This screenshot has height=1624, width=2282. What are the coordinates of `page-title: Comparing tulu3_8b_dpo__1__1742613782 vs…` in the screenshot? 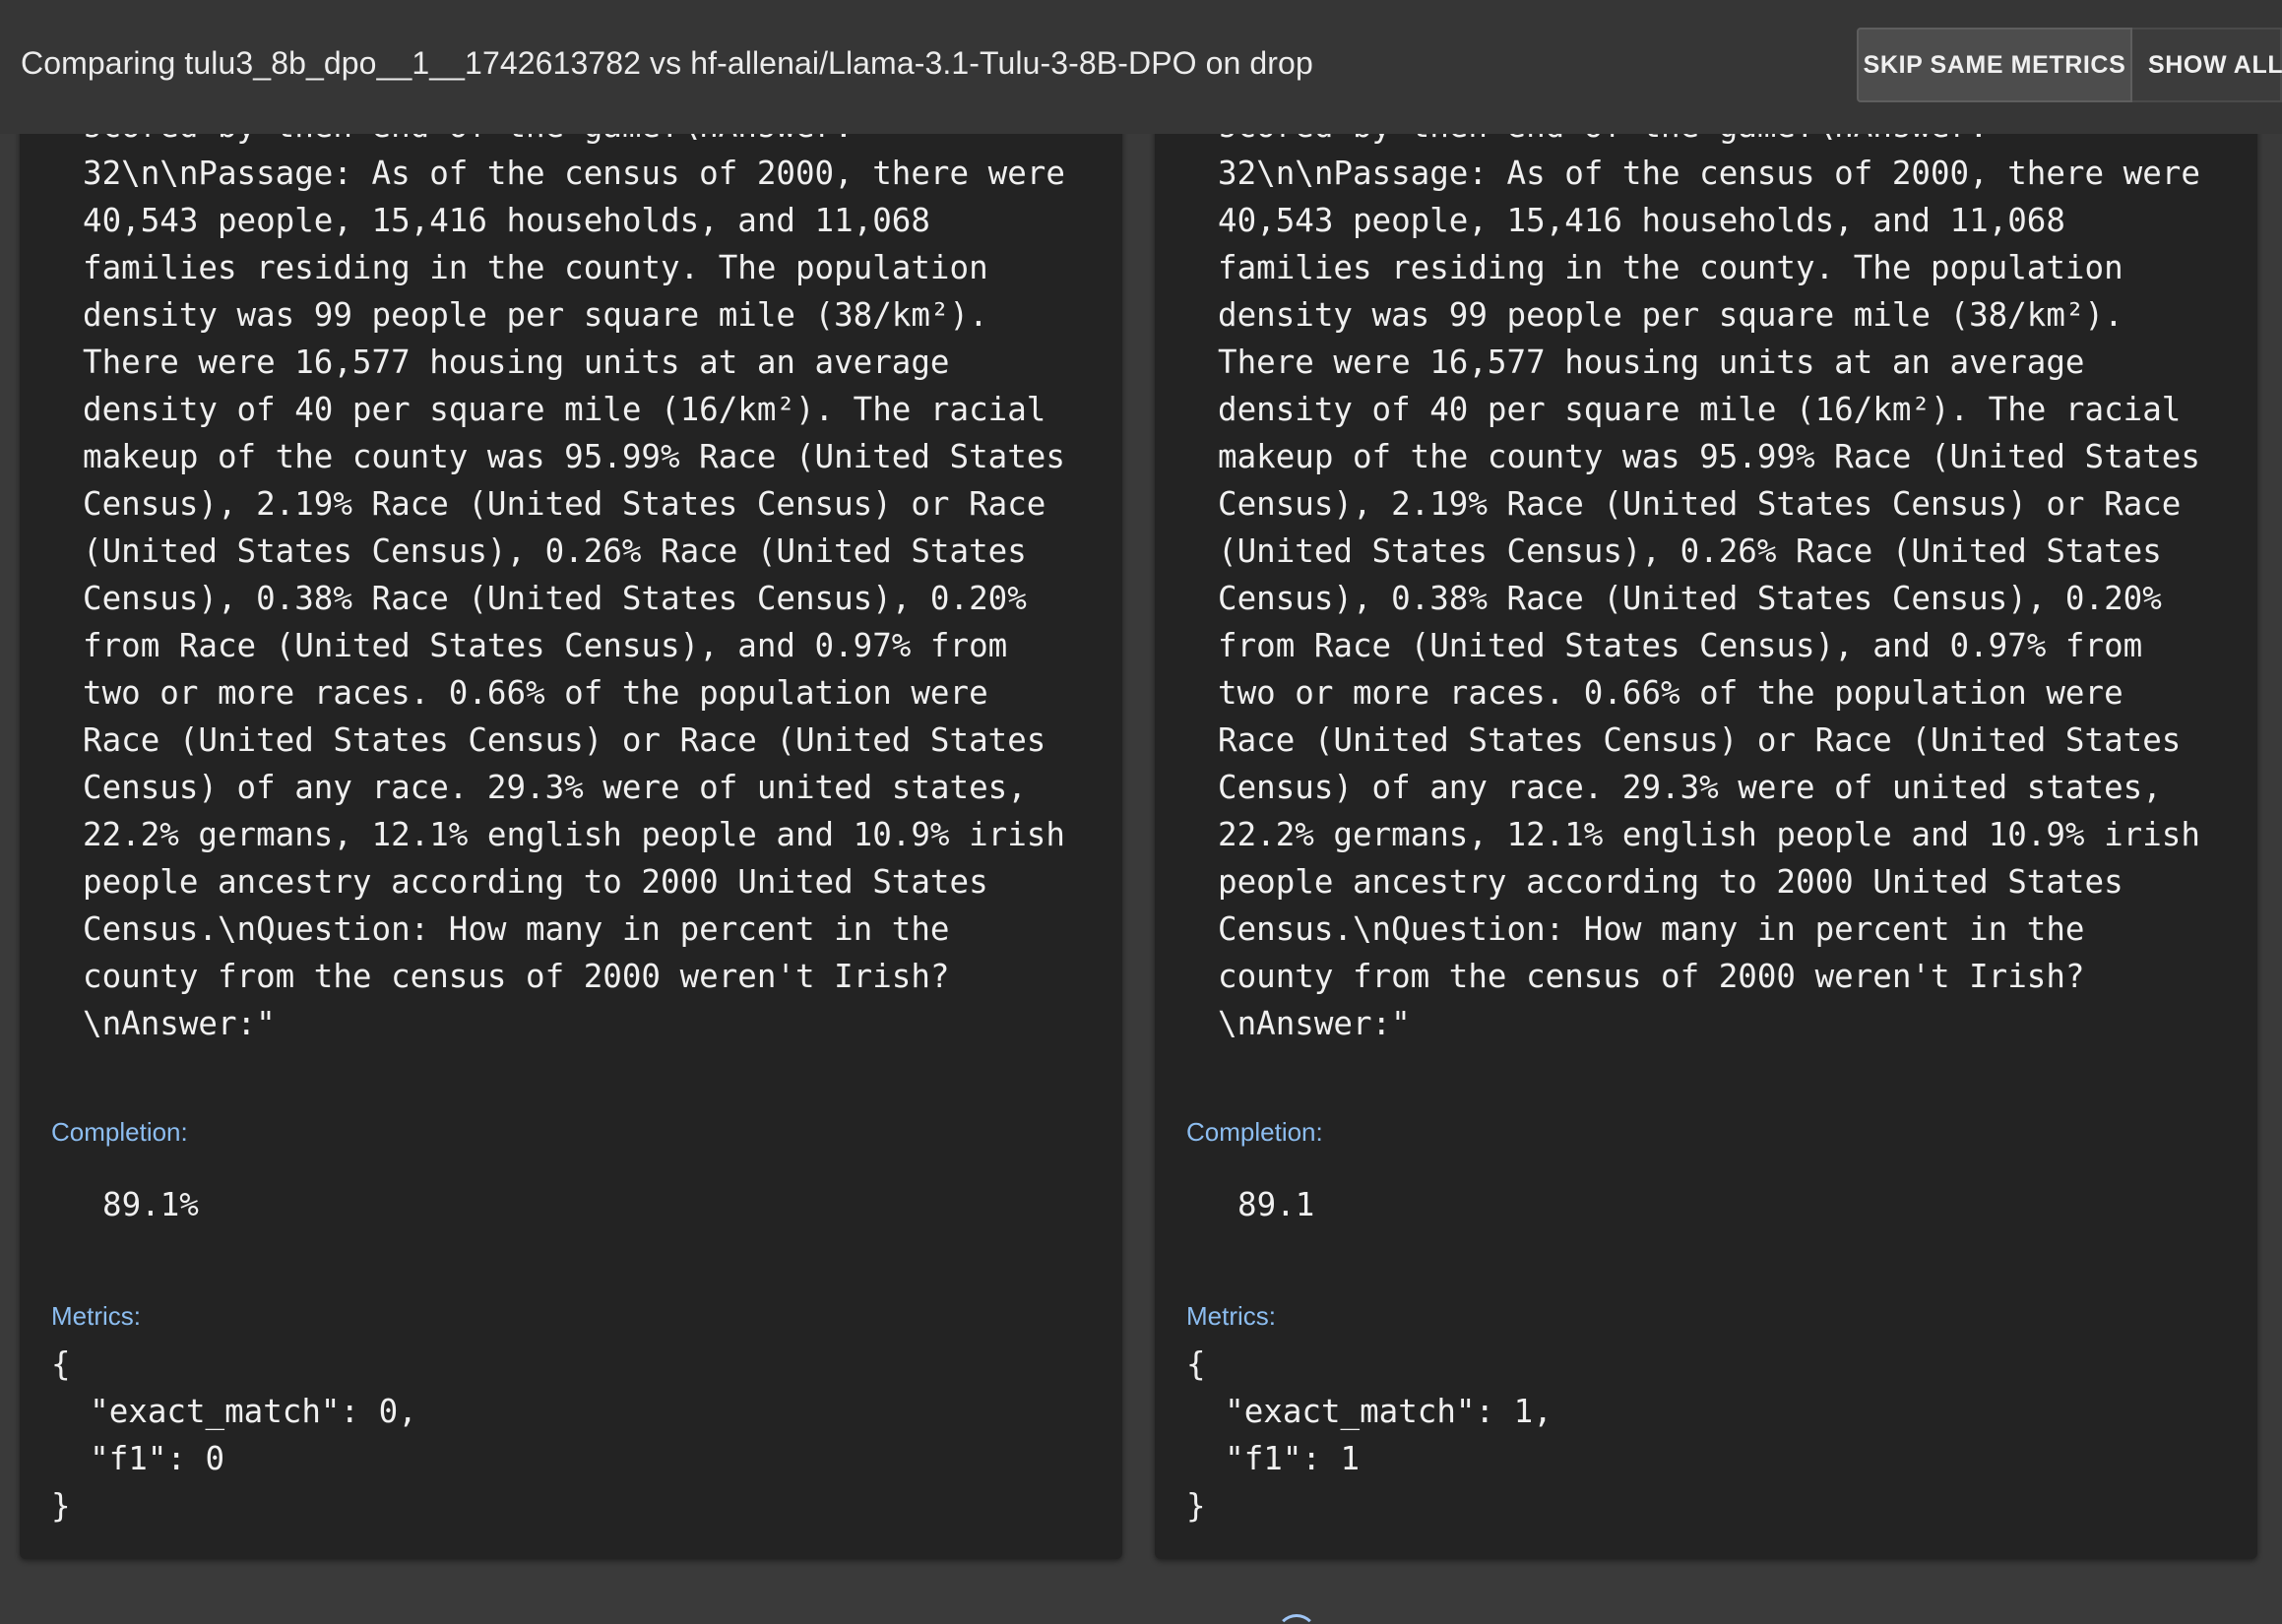 It's located at (667, 63).